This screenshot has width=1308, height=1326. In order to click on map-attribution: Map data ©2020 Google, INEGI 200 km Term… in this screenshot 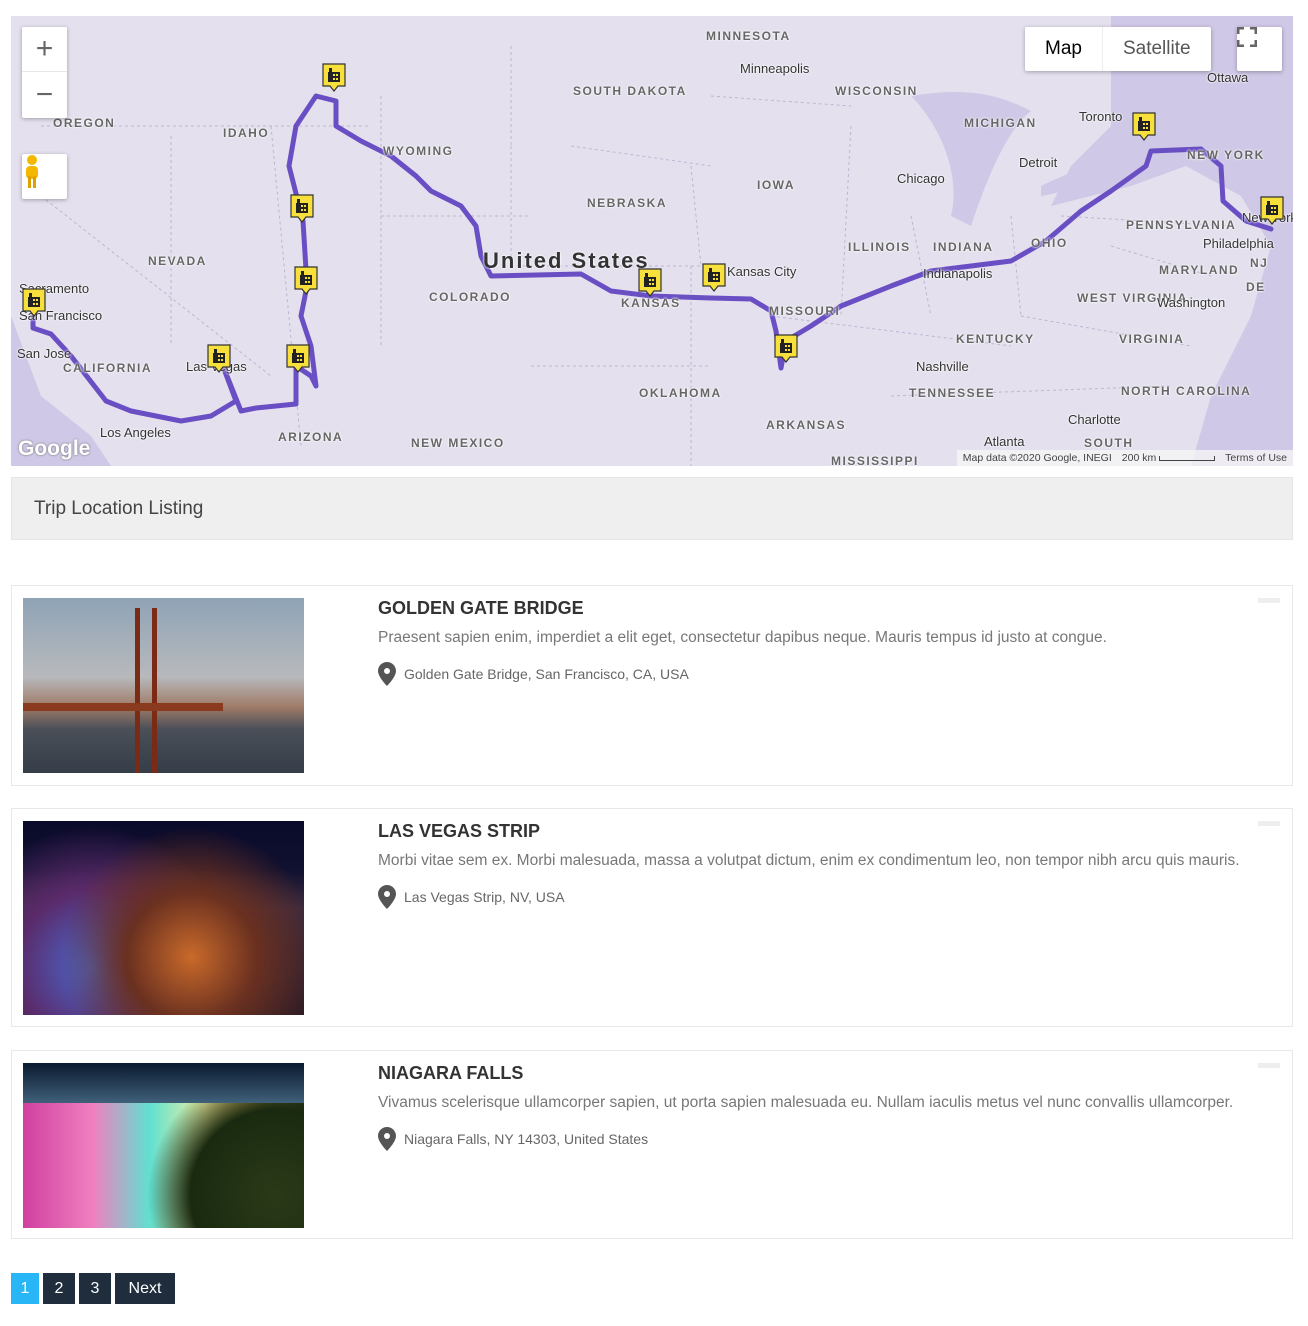, I will do `click(1124, 458)`.